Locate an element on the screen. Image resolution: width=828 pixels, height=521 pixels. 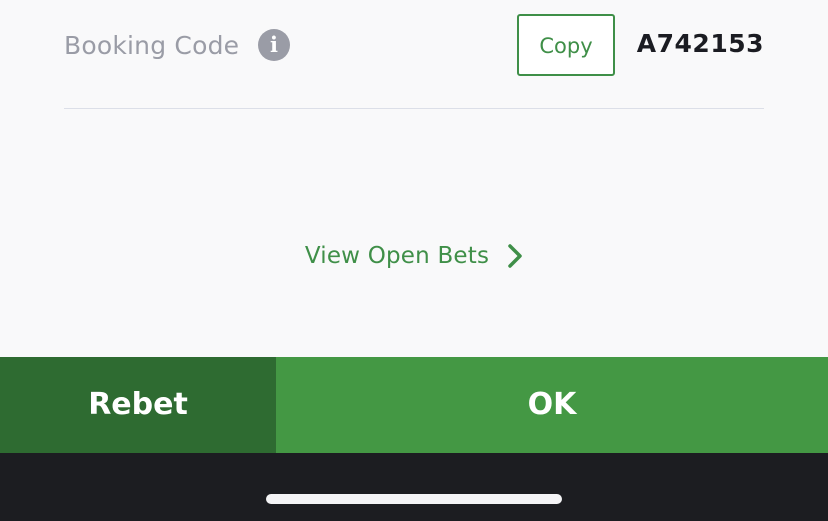
booking-code-label: Booking Code is located at coordinates (152, 45).